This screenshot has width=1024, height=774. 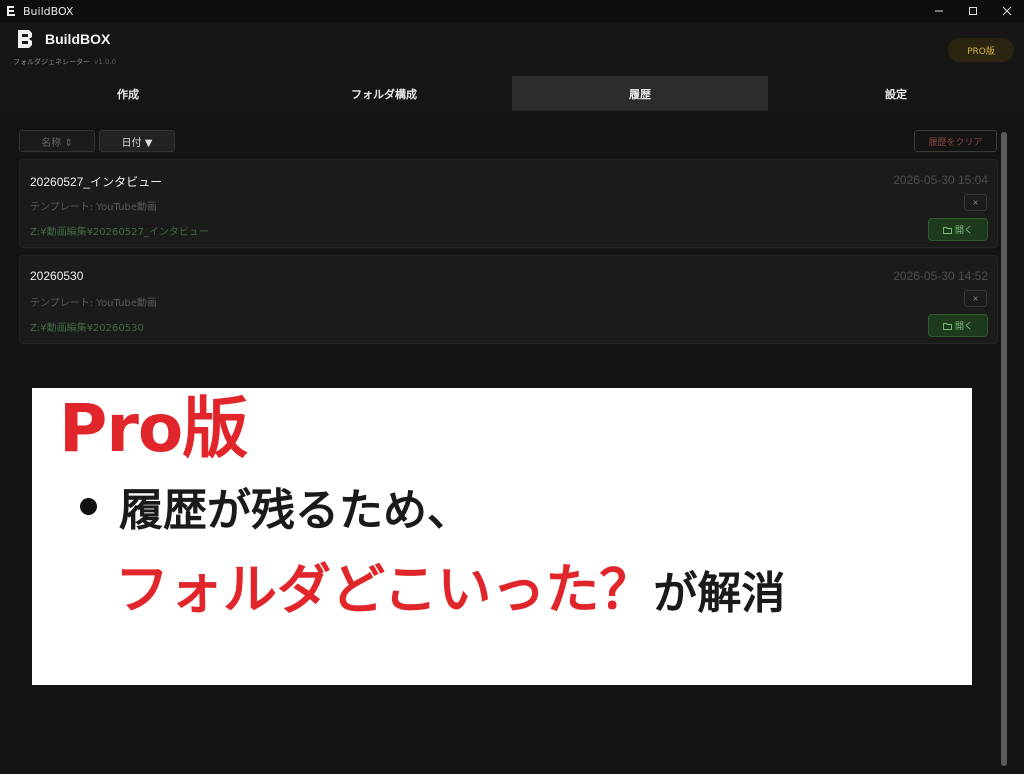 I want to click on history-name: 20260527_インタビュー, so click(x=96, y=182).